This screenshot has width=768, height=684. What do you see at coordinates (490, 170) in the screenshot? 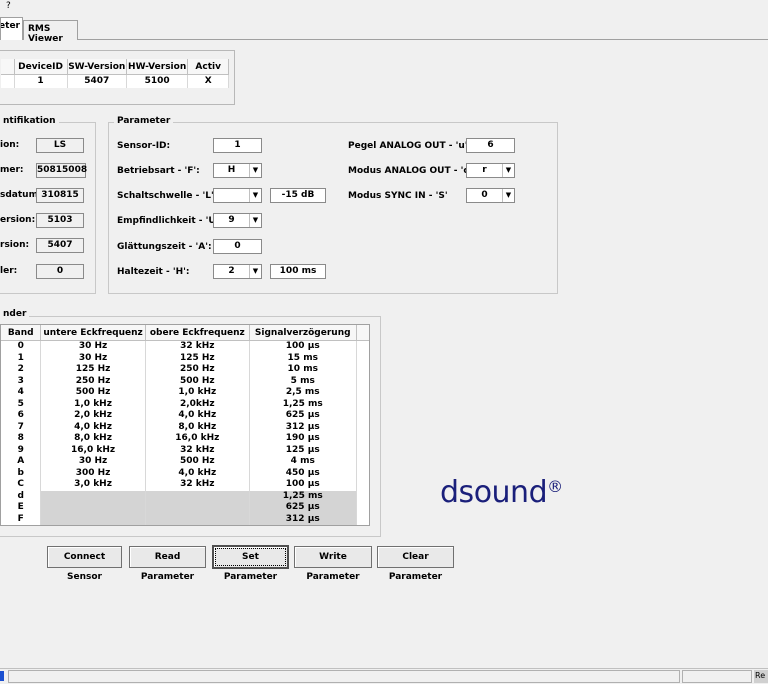
I see `modus-analog-out-select: r ▼` at bounding box center [490, 170].